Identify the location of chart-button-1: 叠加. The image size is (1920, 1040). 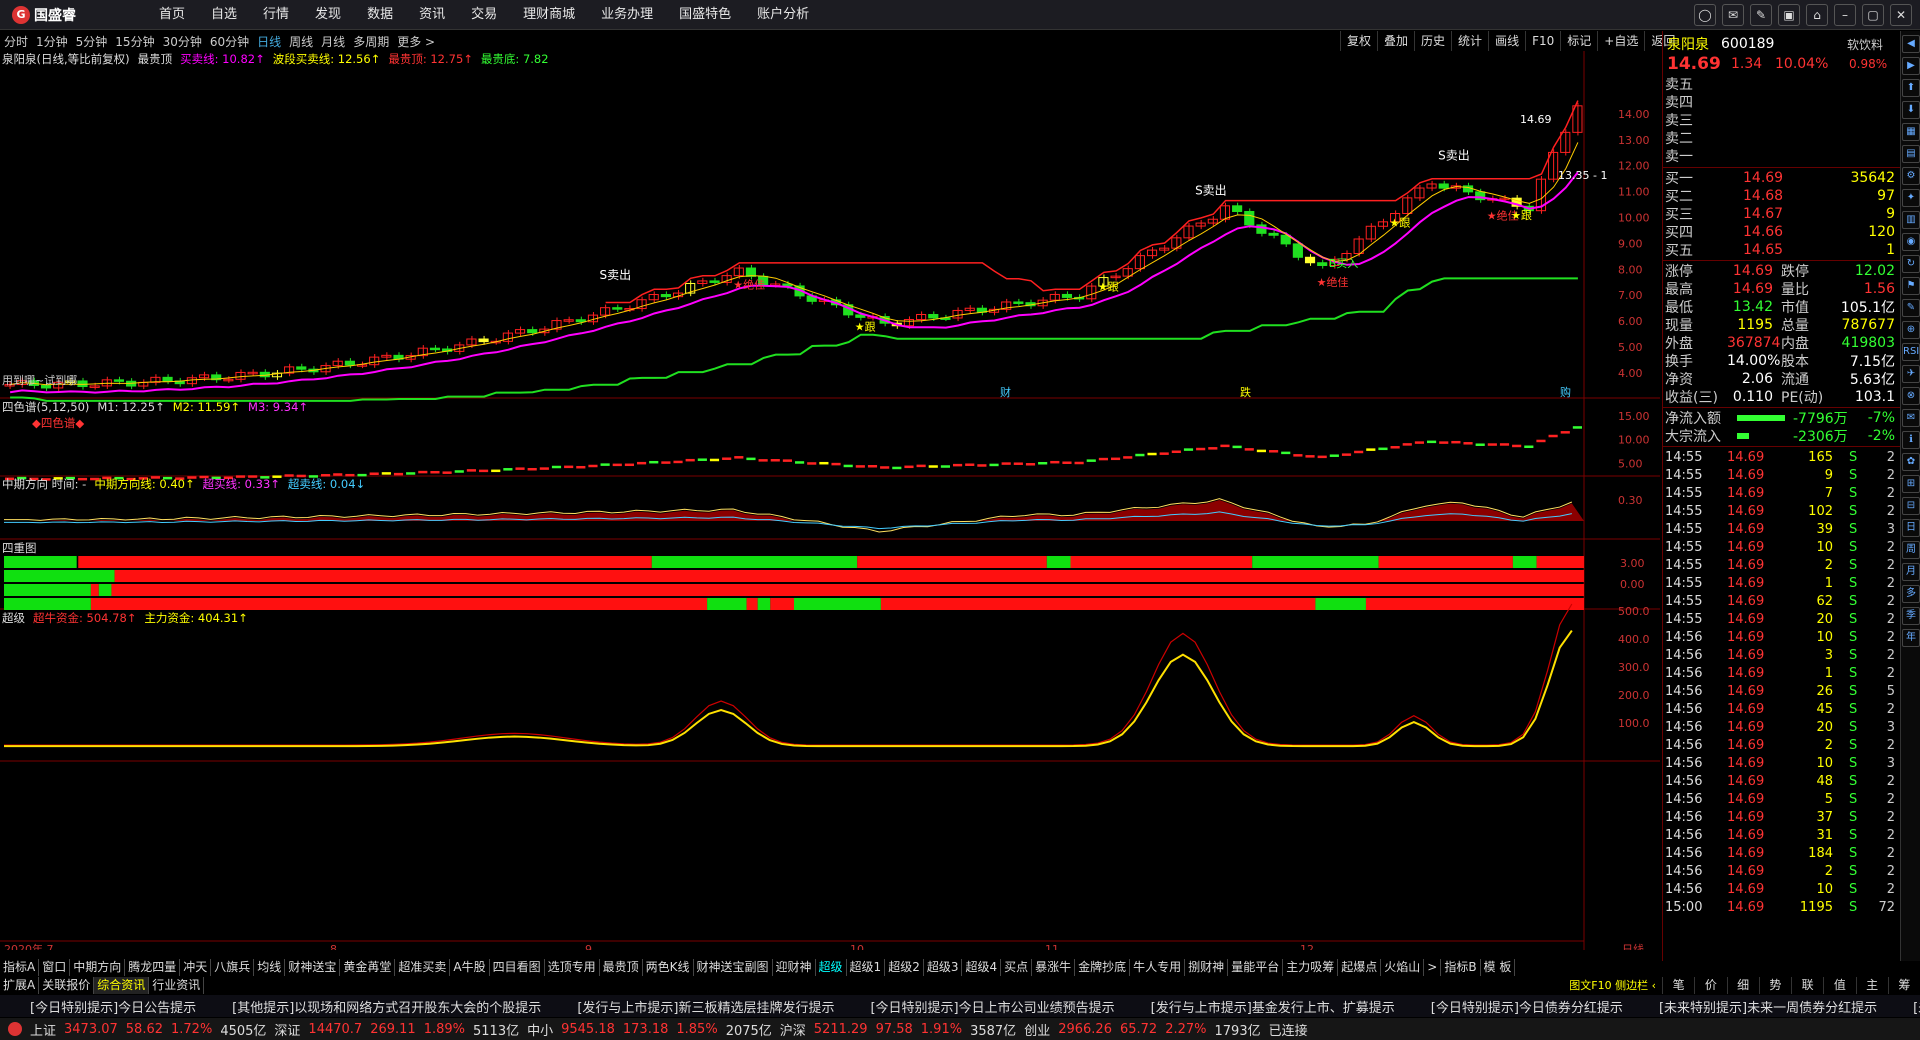
(1395, 41).